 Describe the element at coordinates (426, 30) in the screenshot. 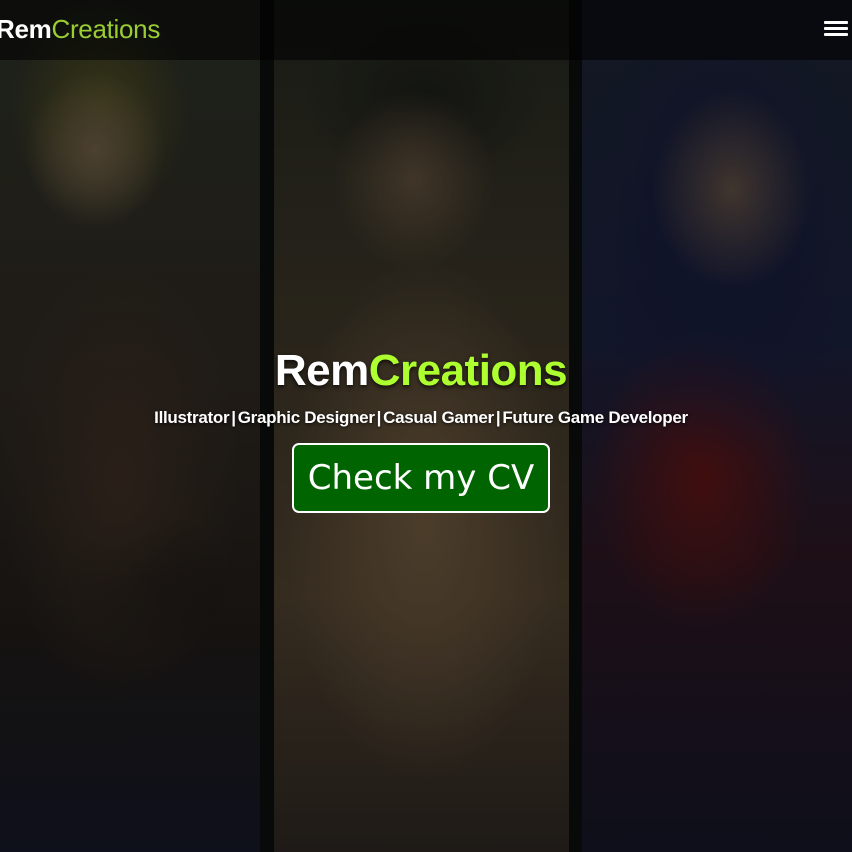

I see `top-navbar: RemCreations` at that location.